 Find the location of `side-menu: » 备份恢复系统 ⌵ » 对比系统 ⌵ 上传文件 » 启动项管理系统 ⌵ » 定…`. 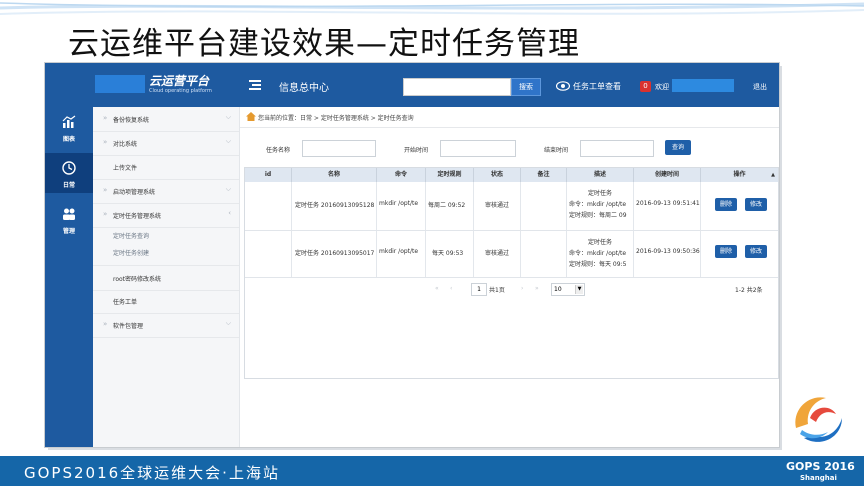

side-menu: » 备份恢复系统 ⌵ » 对比系统 ⌵ 上传文件 » 启动项管理系统 ⌵ » 定… is located at coordinates (166, 277).